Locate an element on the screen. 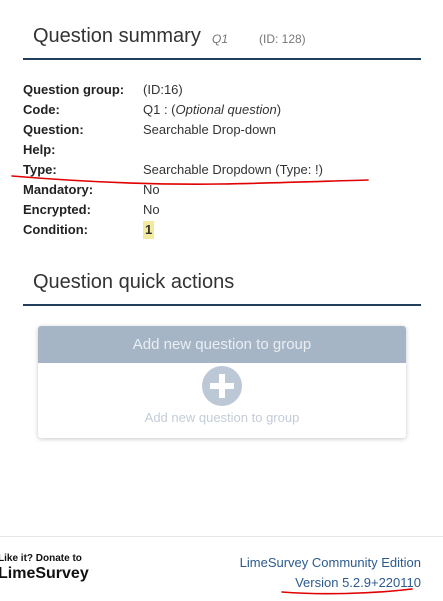 The height and width of the screenshot is (601, 443). condition-value: 1 is located at coordinates (149, 230).